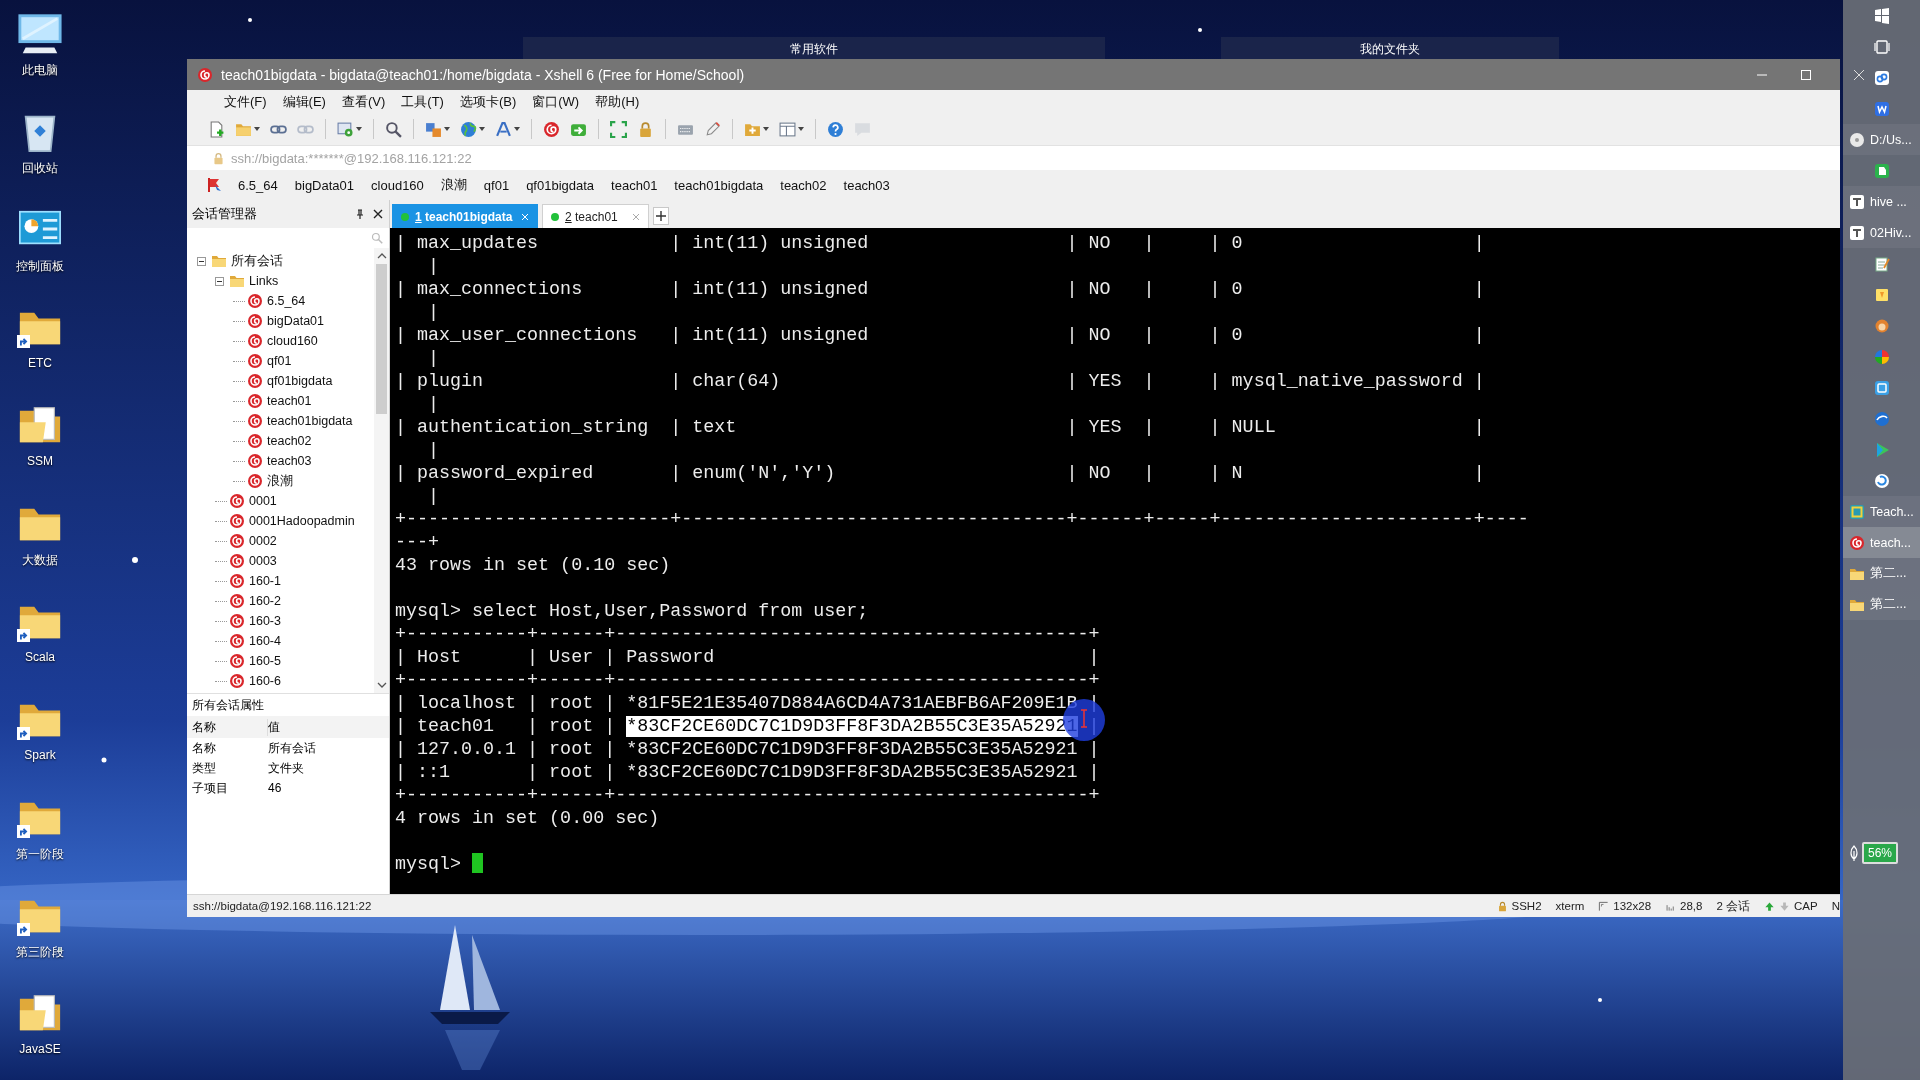  Describe the element at coordinates (280, 361) in the screenshot. I see `tree-item: qf01` at that location.